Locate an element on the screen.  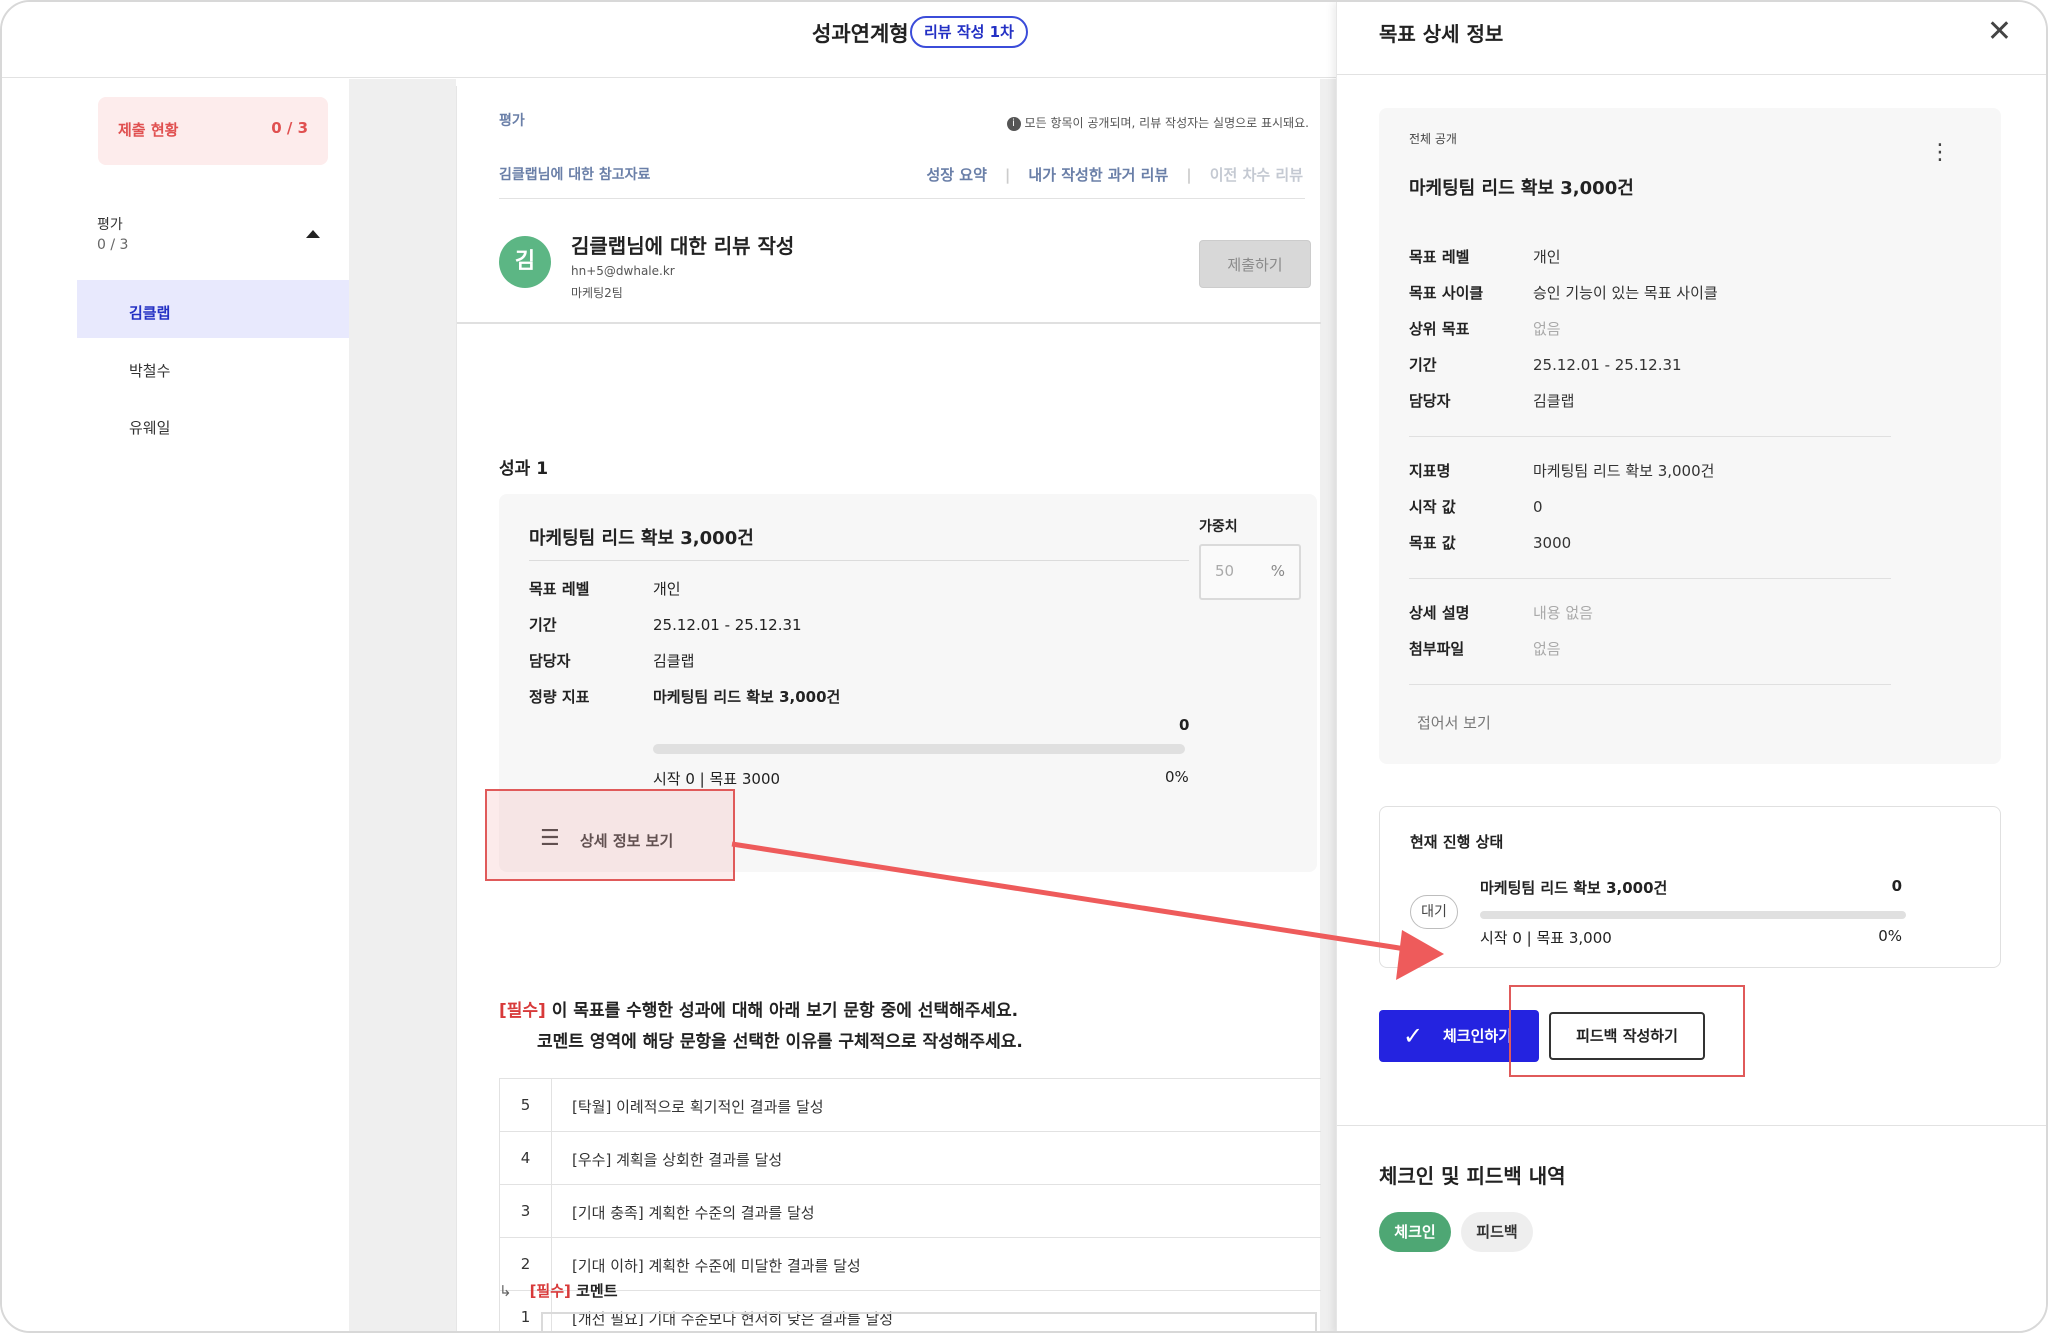
annotation-arrow is located at coordinates (1087, 910).